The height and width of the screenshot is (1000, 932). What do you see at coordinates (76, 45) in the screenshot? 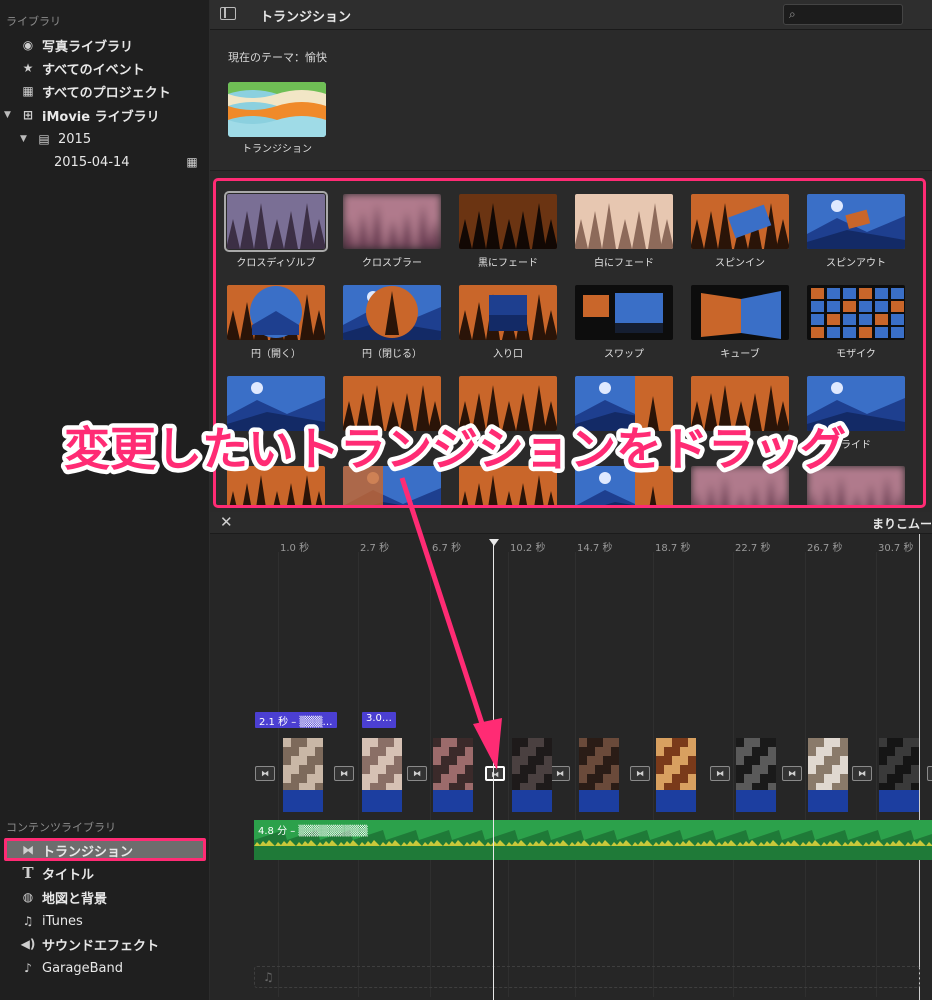
I see `sidebar-item-photo-library: ◉ 写真ライブラリ` at bounding box center [76, 45].